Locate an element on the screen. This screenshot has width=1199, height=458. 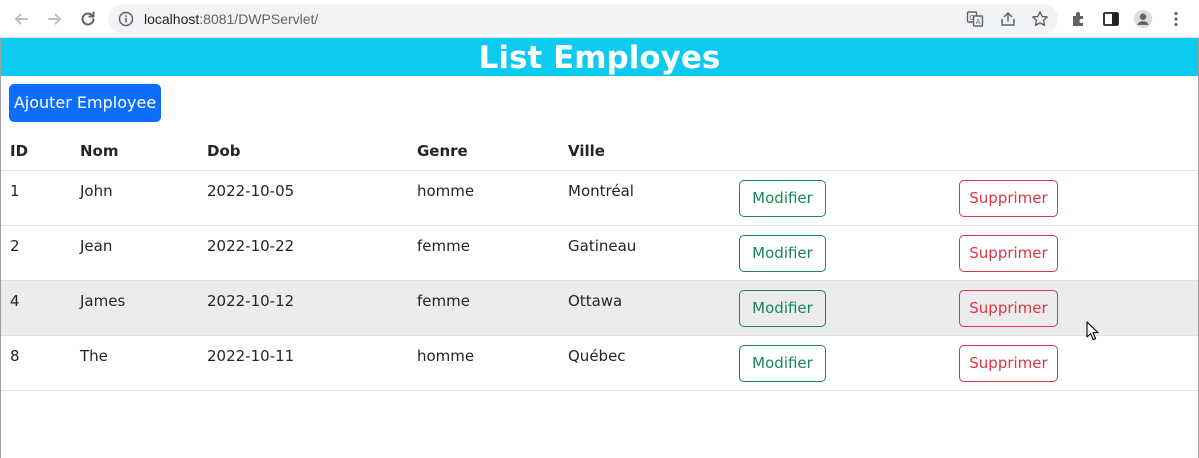
cell-nom: James is located at coordinates (103, 301).